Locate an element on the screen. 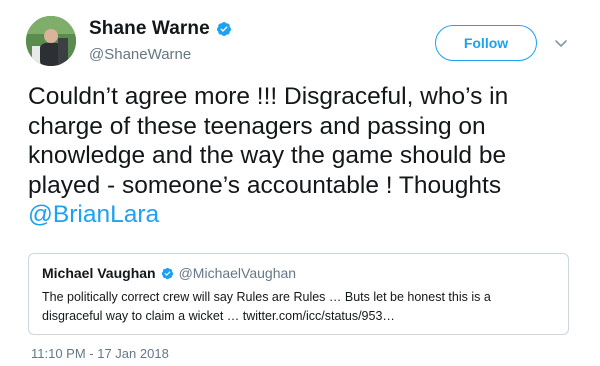 The height and width of the screenshot is (366, 600). chevron-down-icon is located at coordinates (561, 43).